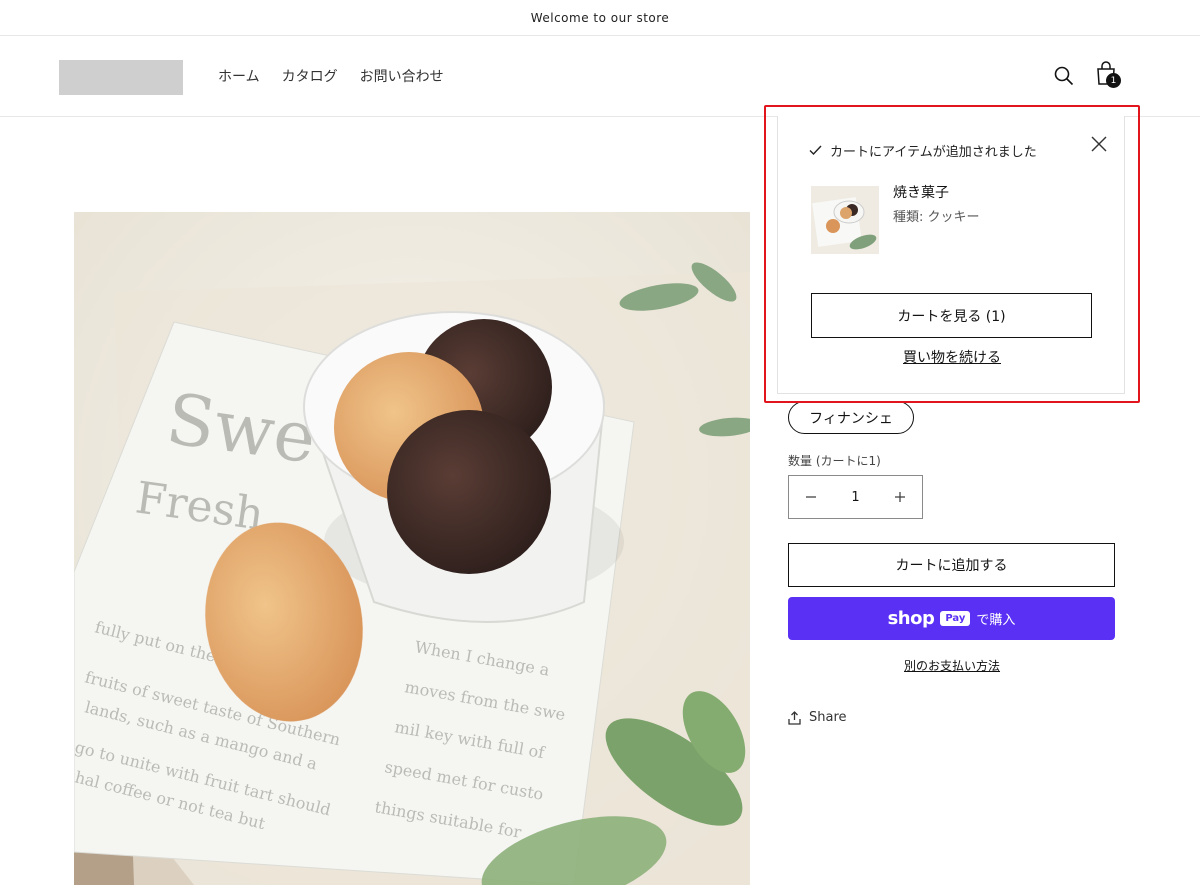 The image size is (1200, 885). I want to click on quantity-decrease-button, so click(811, 497).